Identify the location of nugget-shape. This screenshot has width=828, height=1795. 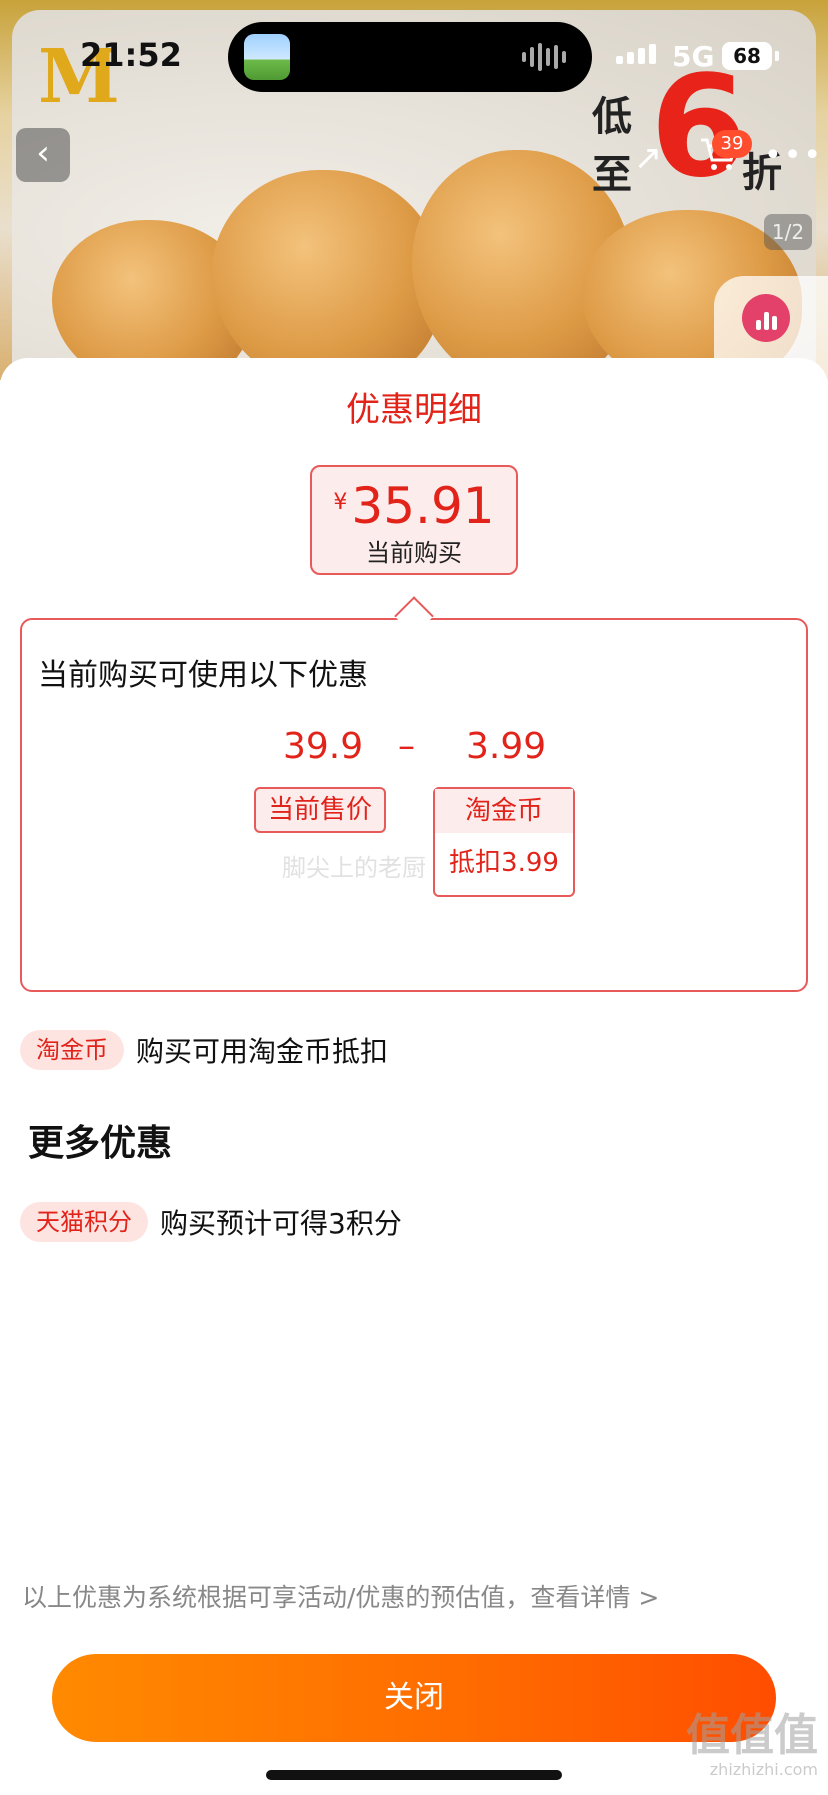
(327, 275).